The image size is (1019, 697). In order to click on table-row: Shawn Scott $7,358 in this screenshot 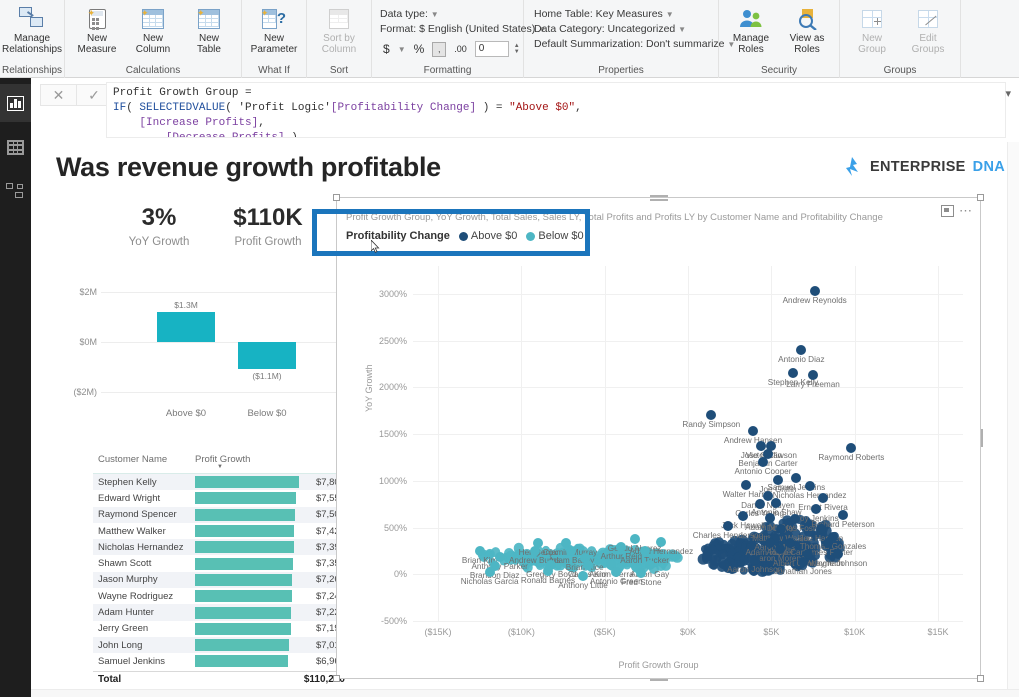, I will do `click(221, 563)`.